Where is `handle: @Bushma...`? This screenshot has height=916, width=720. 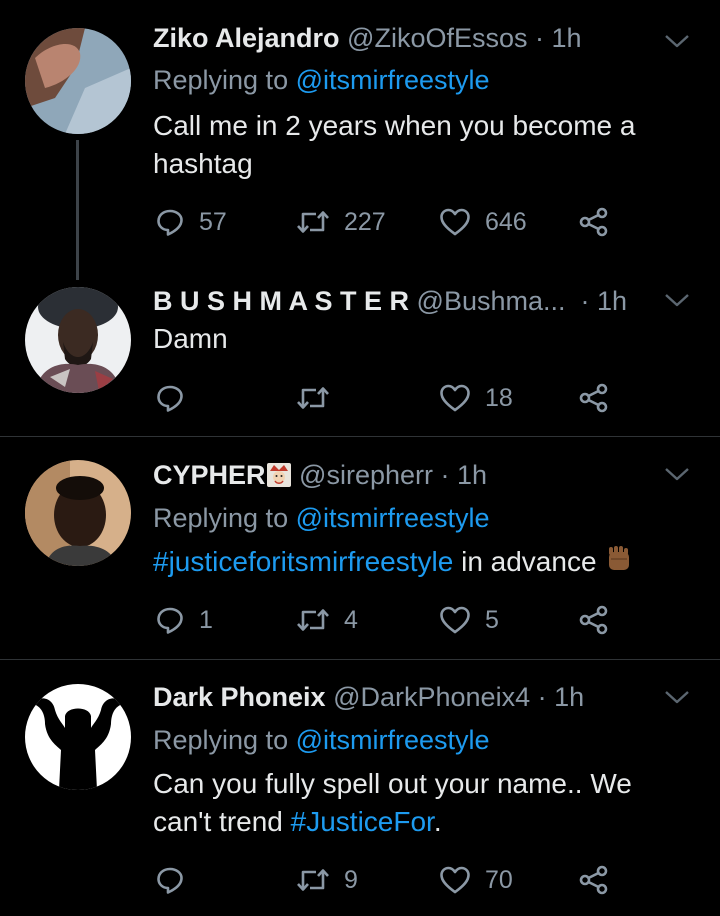 handle: @Bushma... is located at coordinates (491, 301).